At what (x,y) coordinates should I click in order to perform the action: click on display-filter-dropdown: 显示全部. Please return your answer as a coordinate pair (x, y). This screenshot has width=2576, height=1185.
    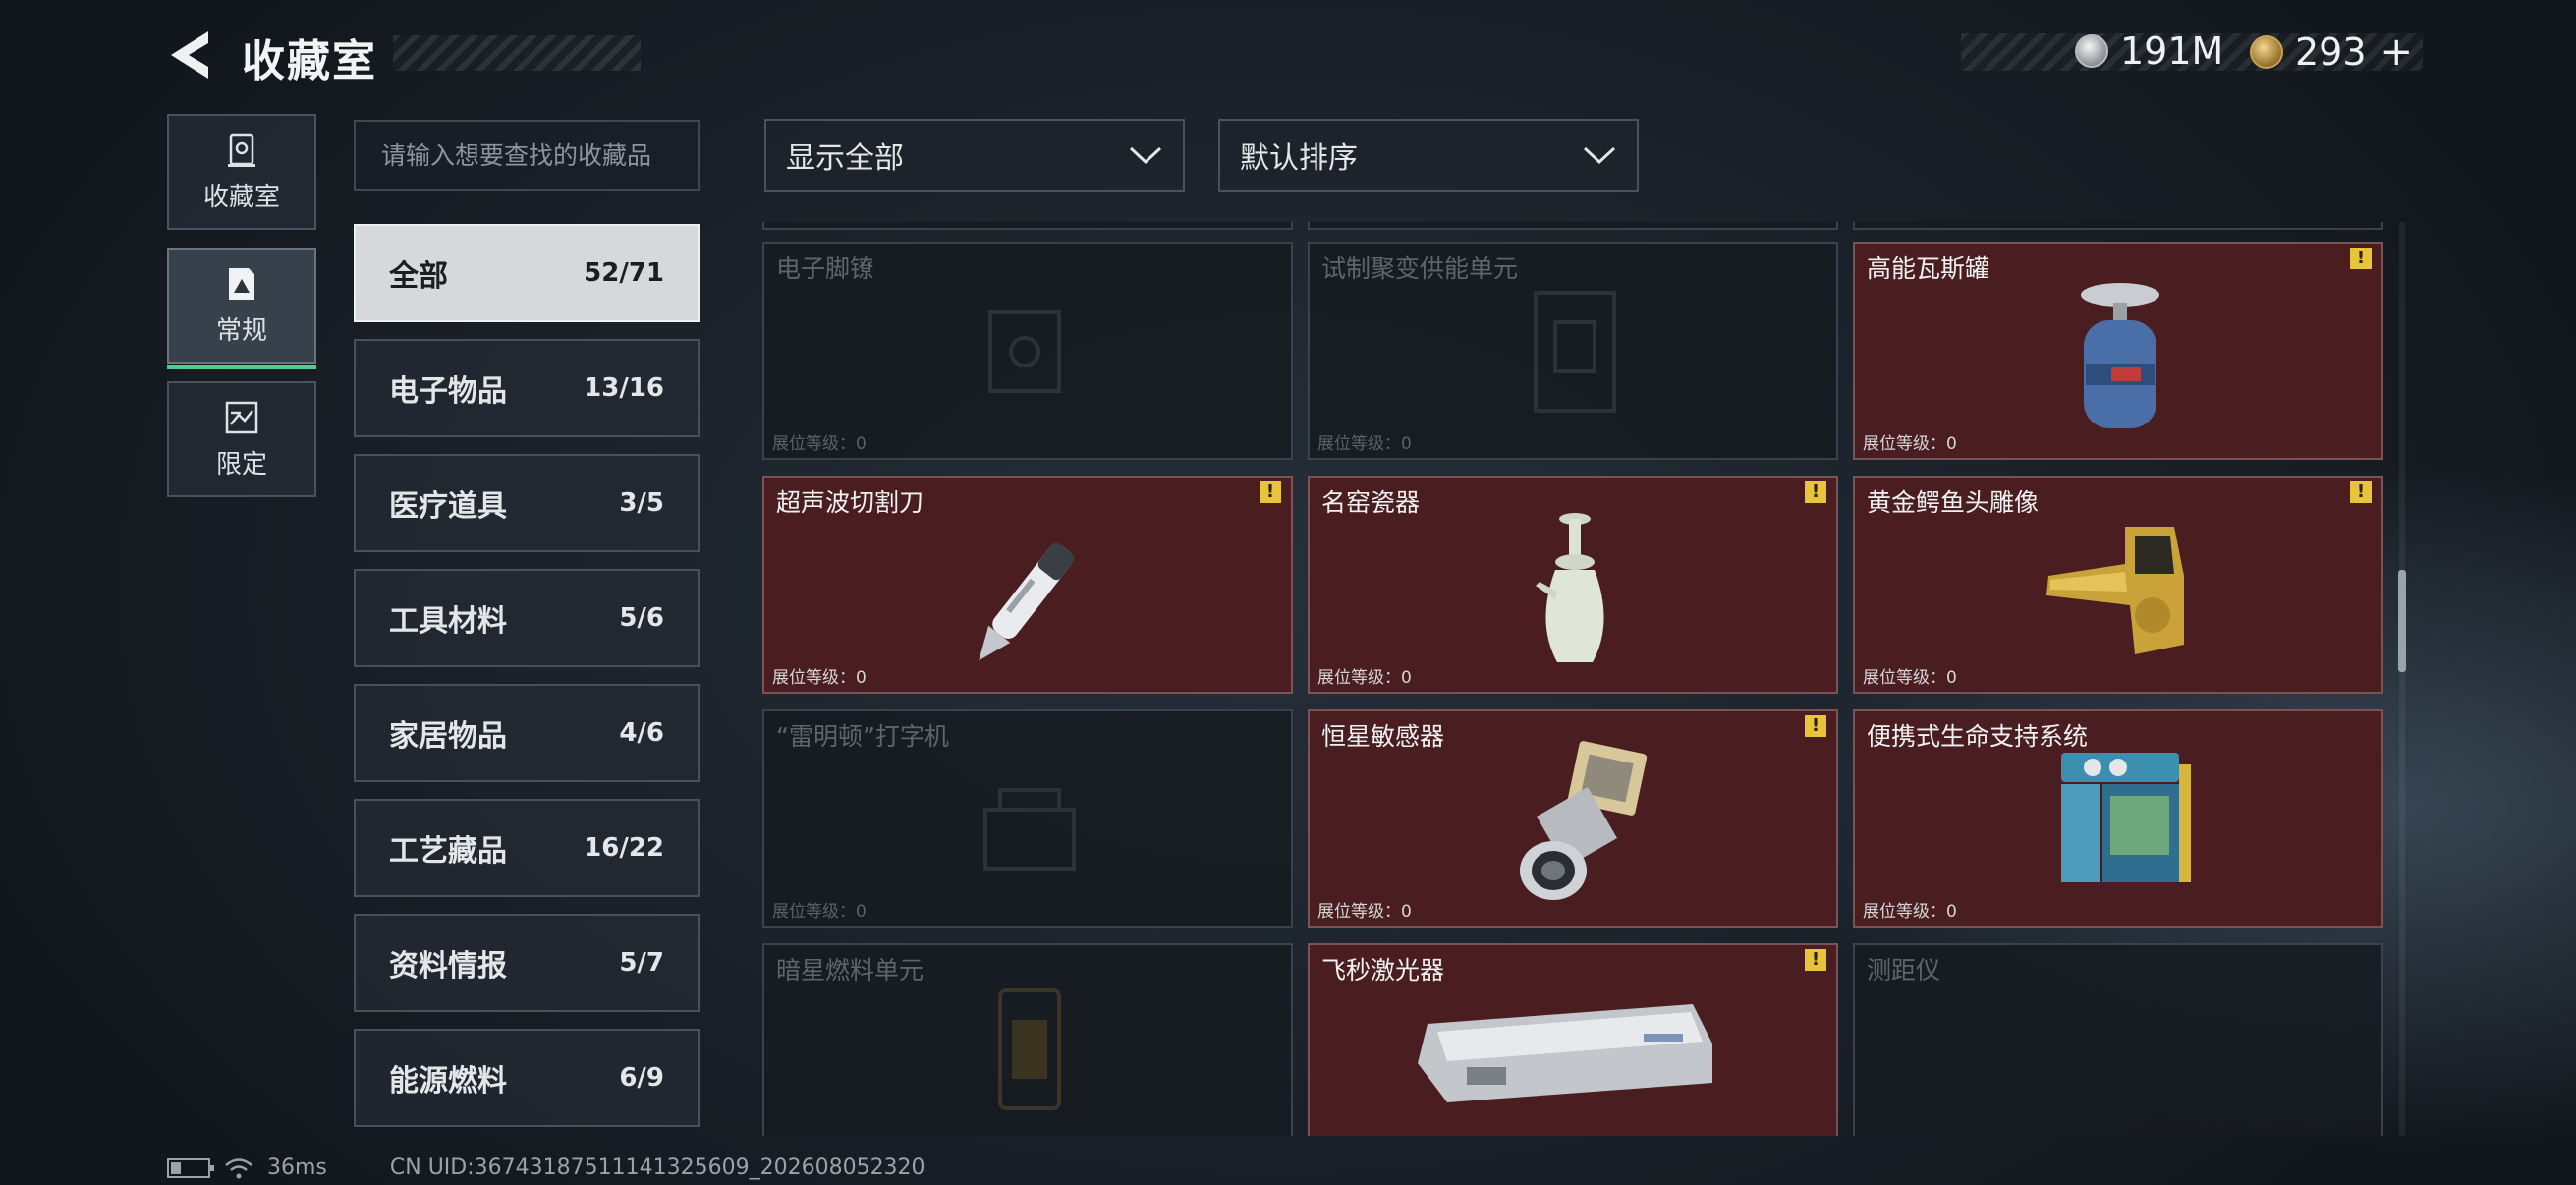
    Looking at the image, I should click on (974, 155).